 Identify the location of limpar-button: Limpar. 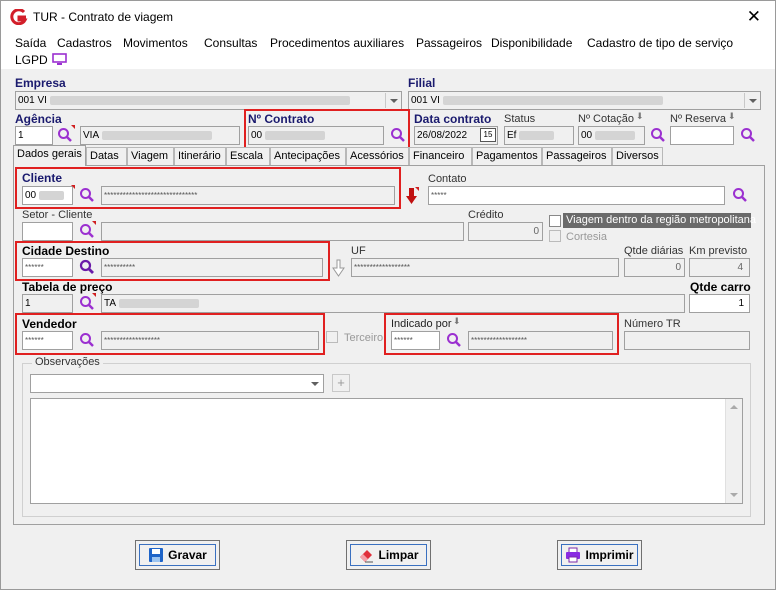
(388, 555).